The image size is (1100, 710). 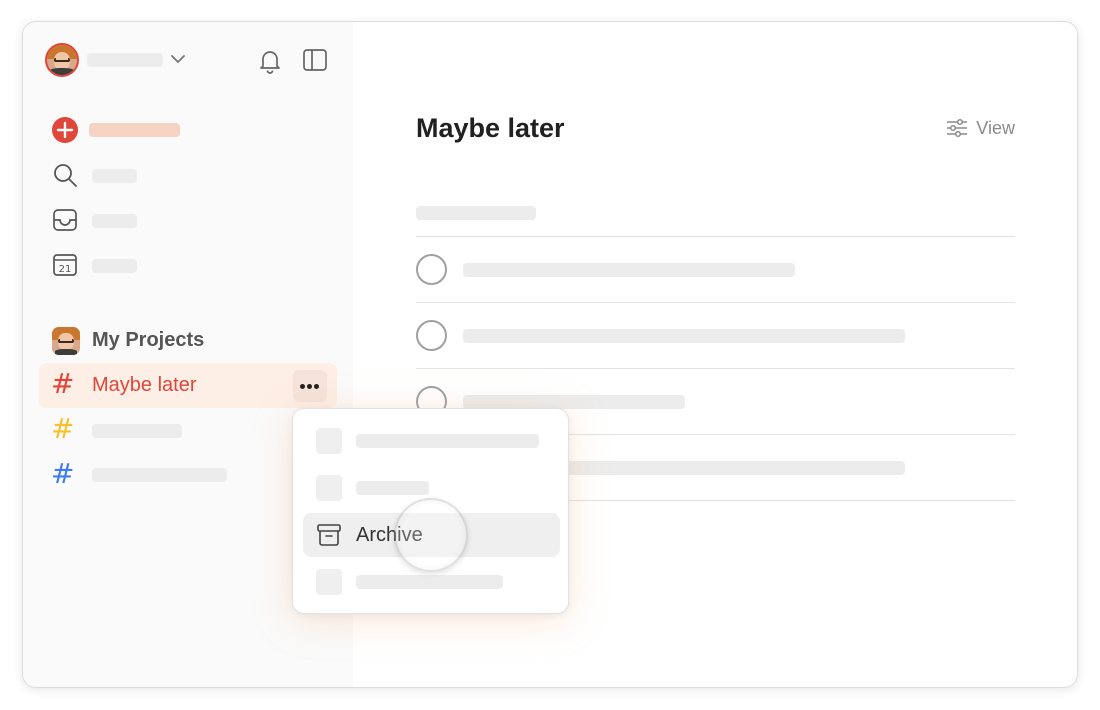 What do you see at coordinates (65, 130) in the screenshot?
I see `plus-circle-icon` at bounding box center [65, 130].